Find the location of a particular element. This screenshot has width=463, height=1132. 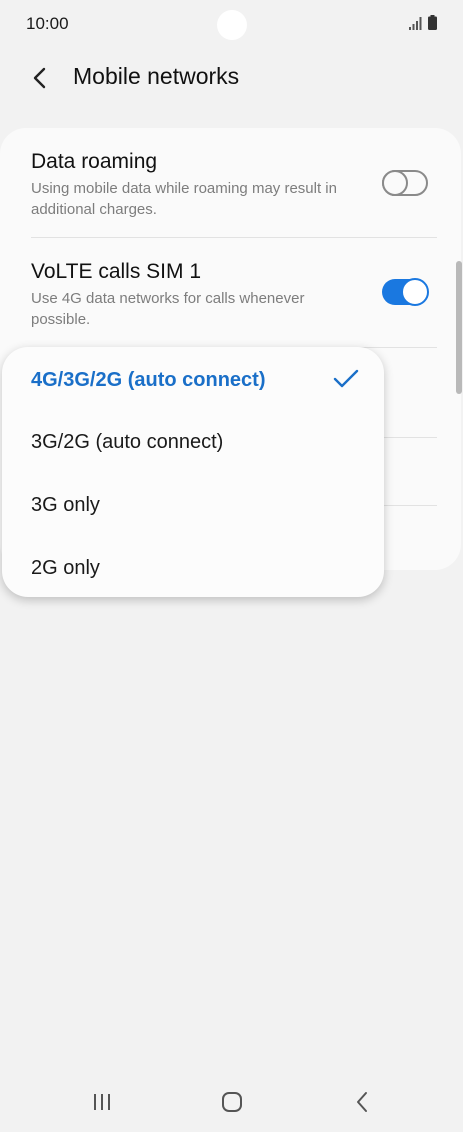

volte-toggle is located at coordinates (405, 292).